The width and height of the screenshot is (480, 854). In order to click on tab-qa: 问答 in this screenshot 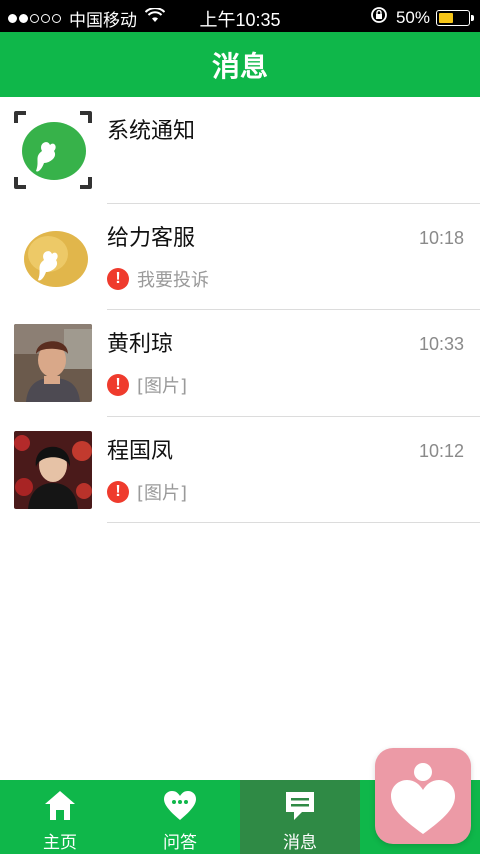, I will do `click(180, 817)`.